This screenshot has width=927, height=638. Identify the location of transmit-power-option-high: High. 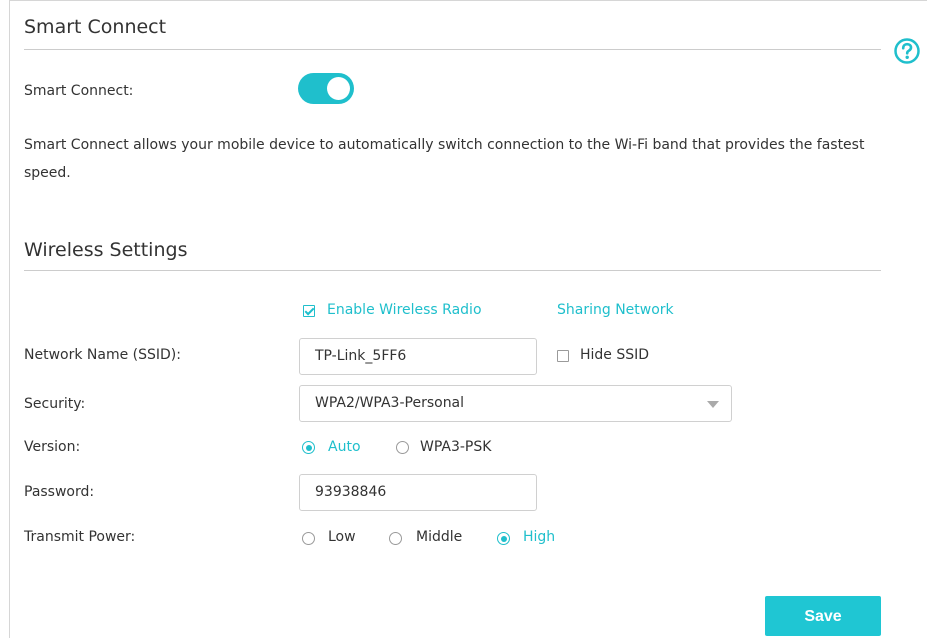
(539, 537).